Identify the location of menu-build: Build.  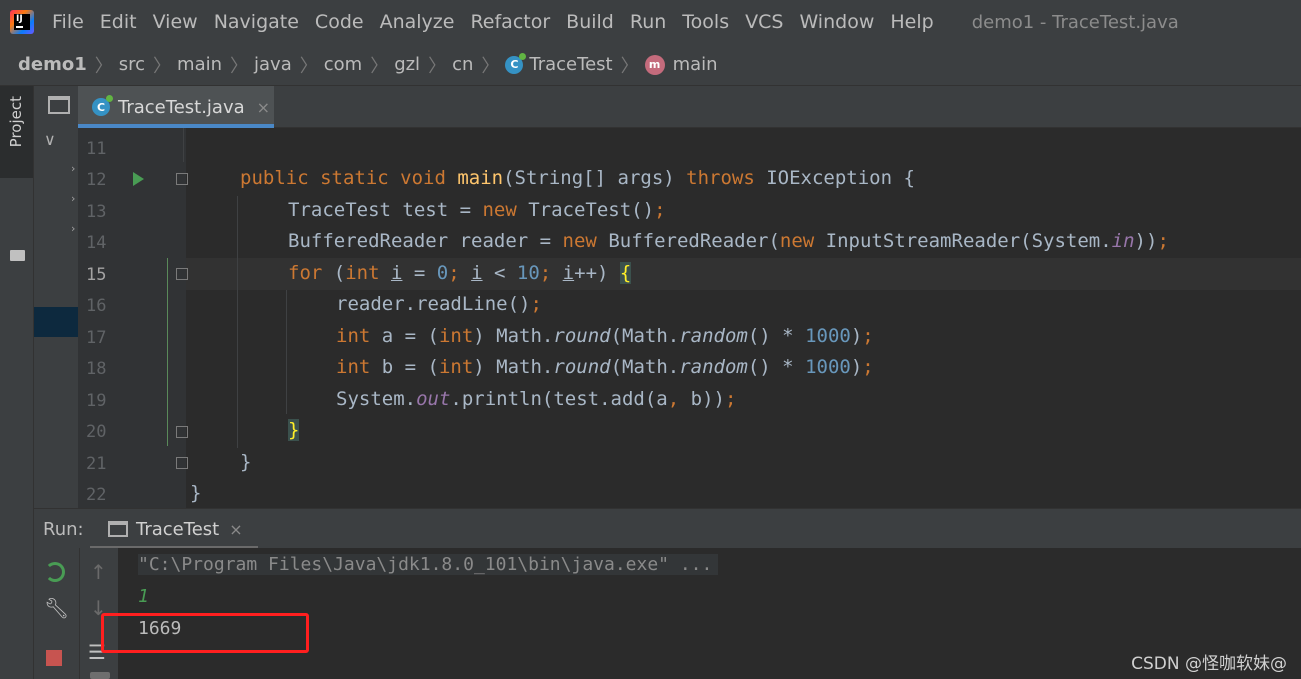
(590, 22).